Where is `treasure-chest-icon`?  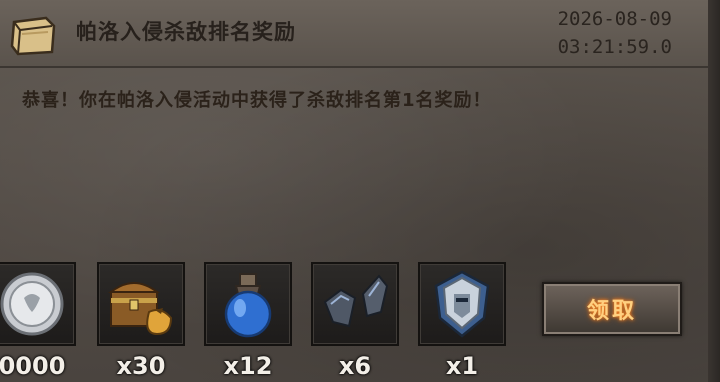 treasure-chest-icon is located at coordinates (140, 309).